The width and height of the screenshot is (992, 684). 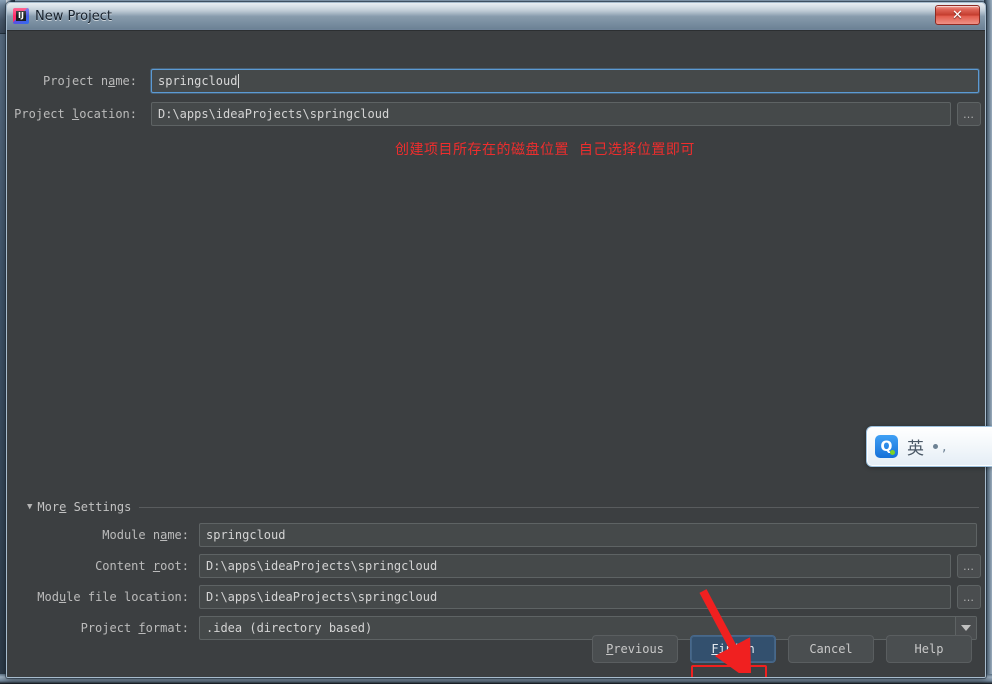 I want to click on close-button: ✕, so click(x=957, y=15).